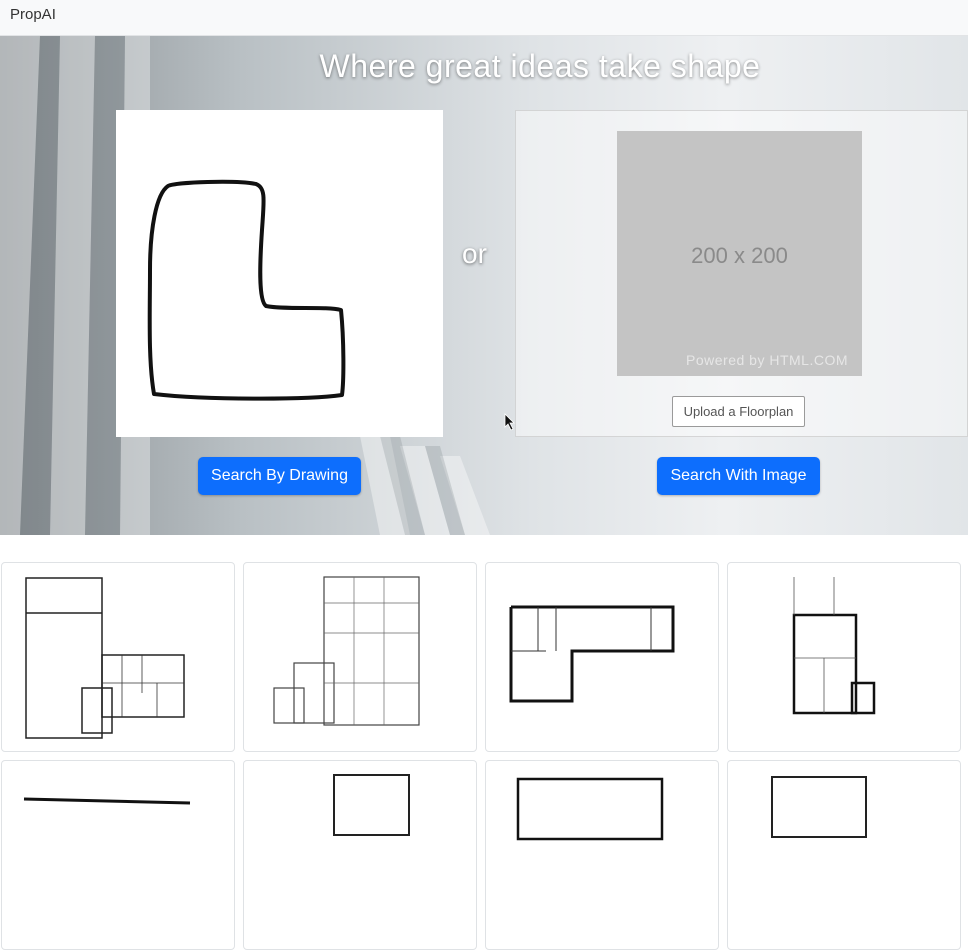 Image resolution: width=968 pixels, height=950 pixels. I want to click on navbar: PropAI, so click(484, 18).